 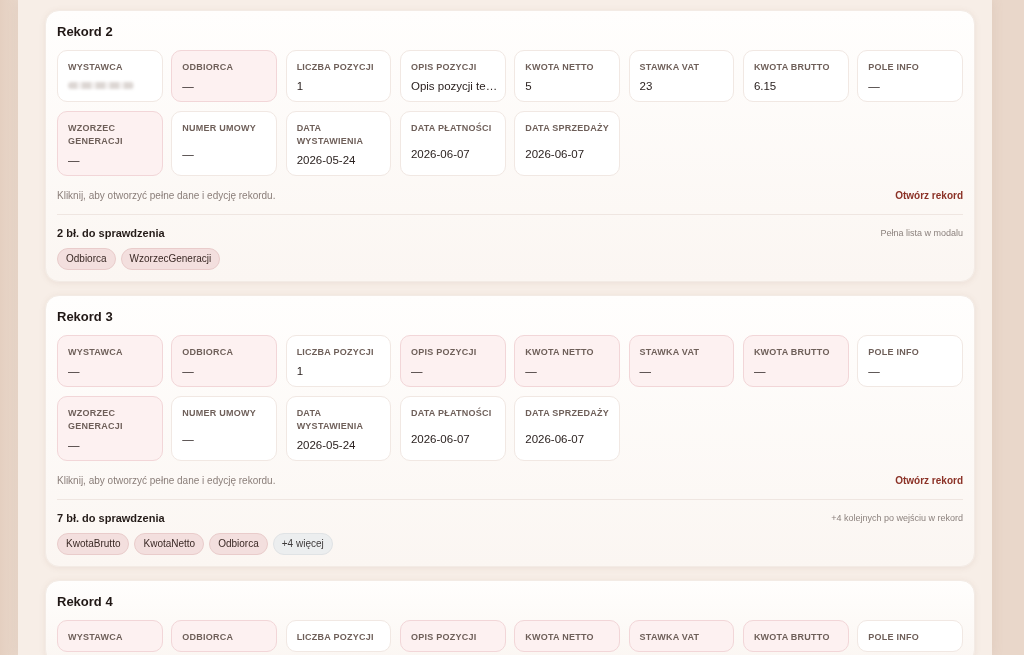 I want to click on error-field-tag: KwotaNetto, so click(x=169, y=544).